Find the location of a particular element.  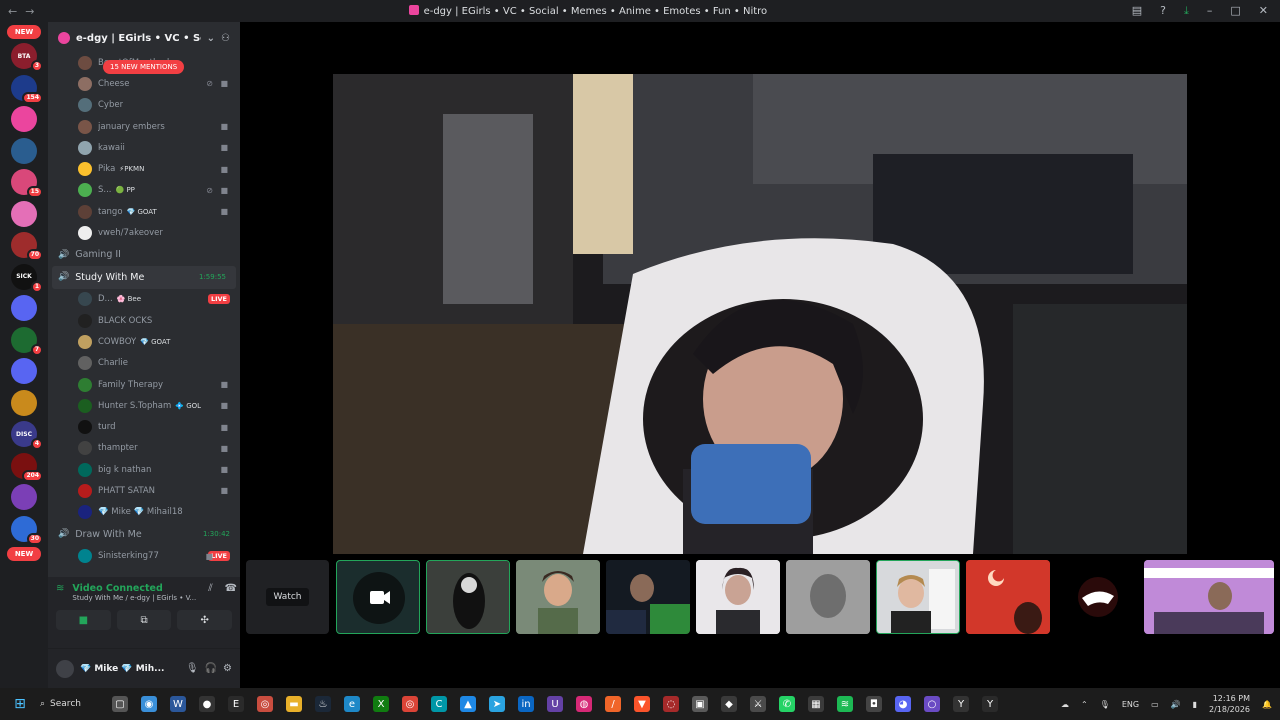

guild-icon: SICK 1 is located at coordinates (27, 278).